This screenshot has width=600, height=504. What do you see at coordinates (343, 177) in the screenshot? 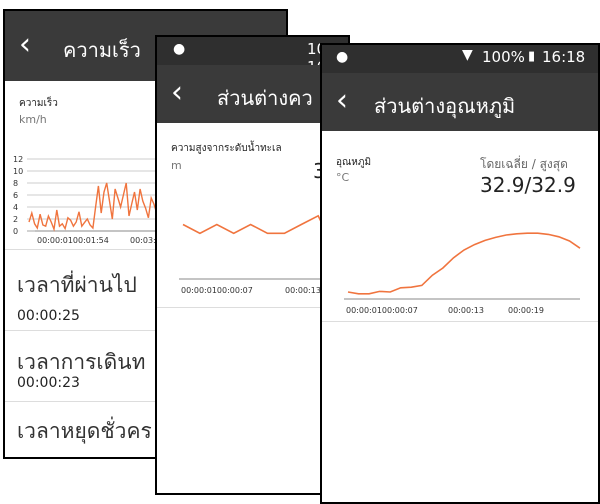
I see `metric-unit: °C` at bounding box center [343, 177].